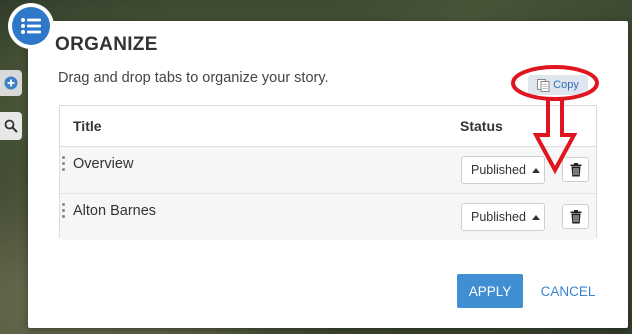 This screenshot has height=334, width=632. I want to click on column-header-title: Title, so click(87, 126).